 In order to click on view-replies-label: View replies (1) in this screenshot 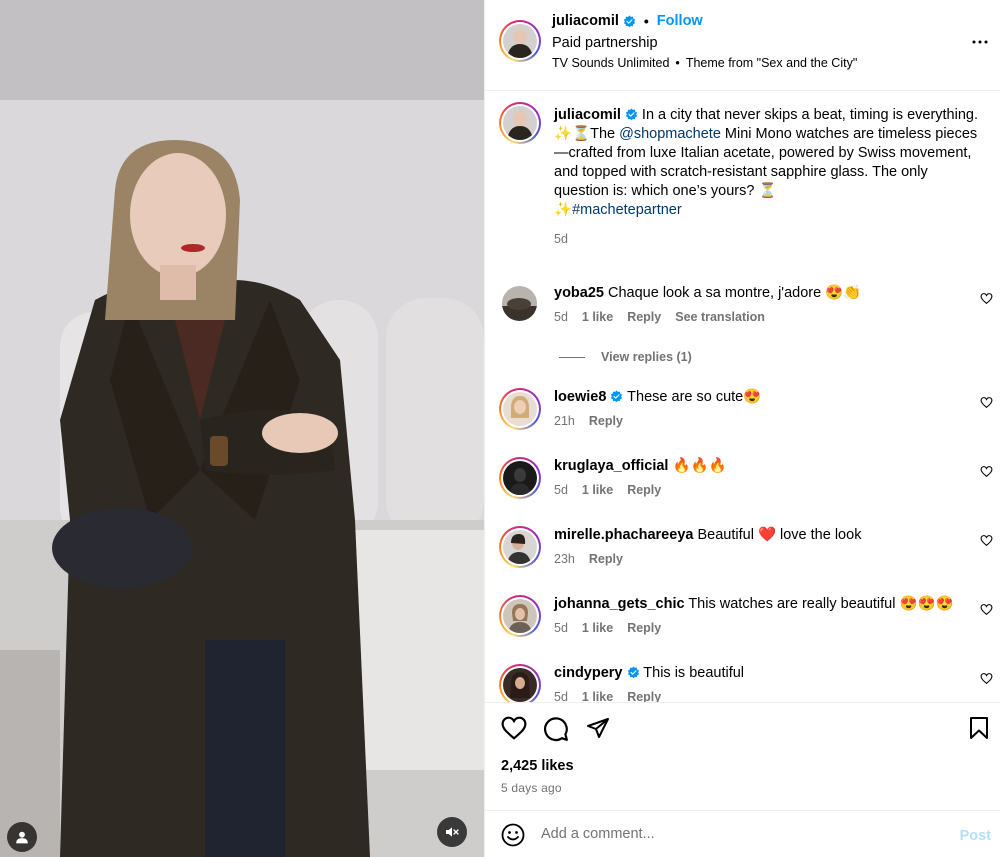, I will do `click(646, 357)`.